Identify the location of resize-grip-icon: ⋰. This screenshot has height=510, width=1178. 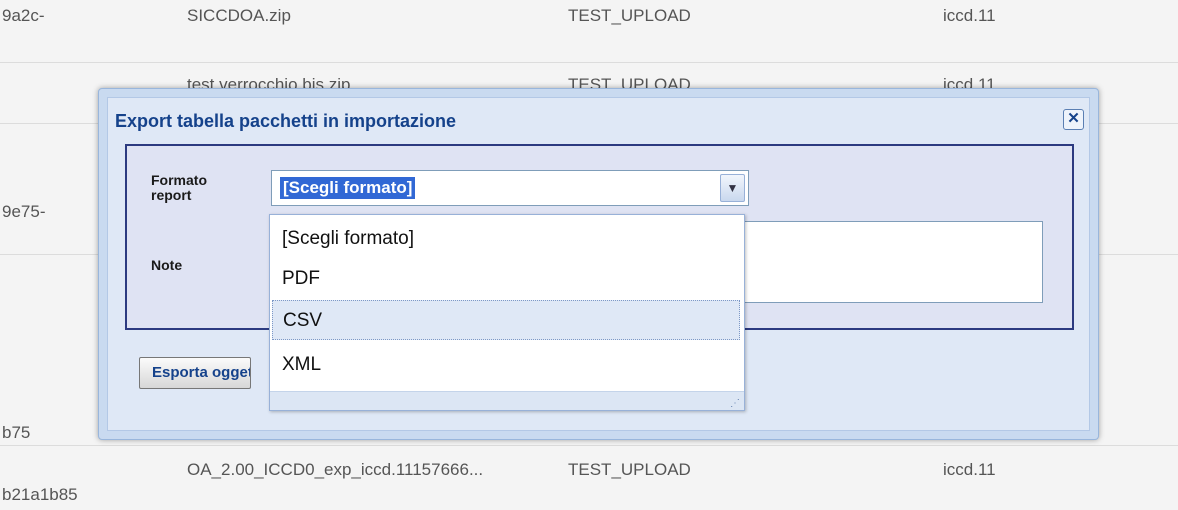
(735, 403).